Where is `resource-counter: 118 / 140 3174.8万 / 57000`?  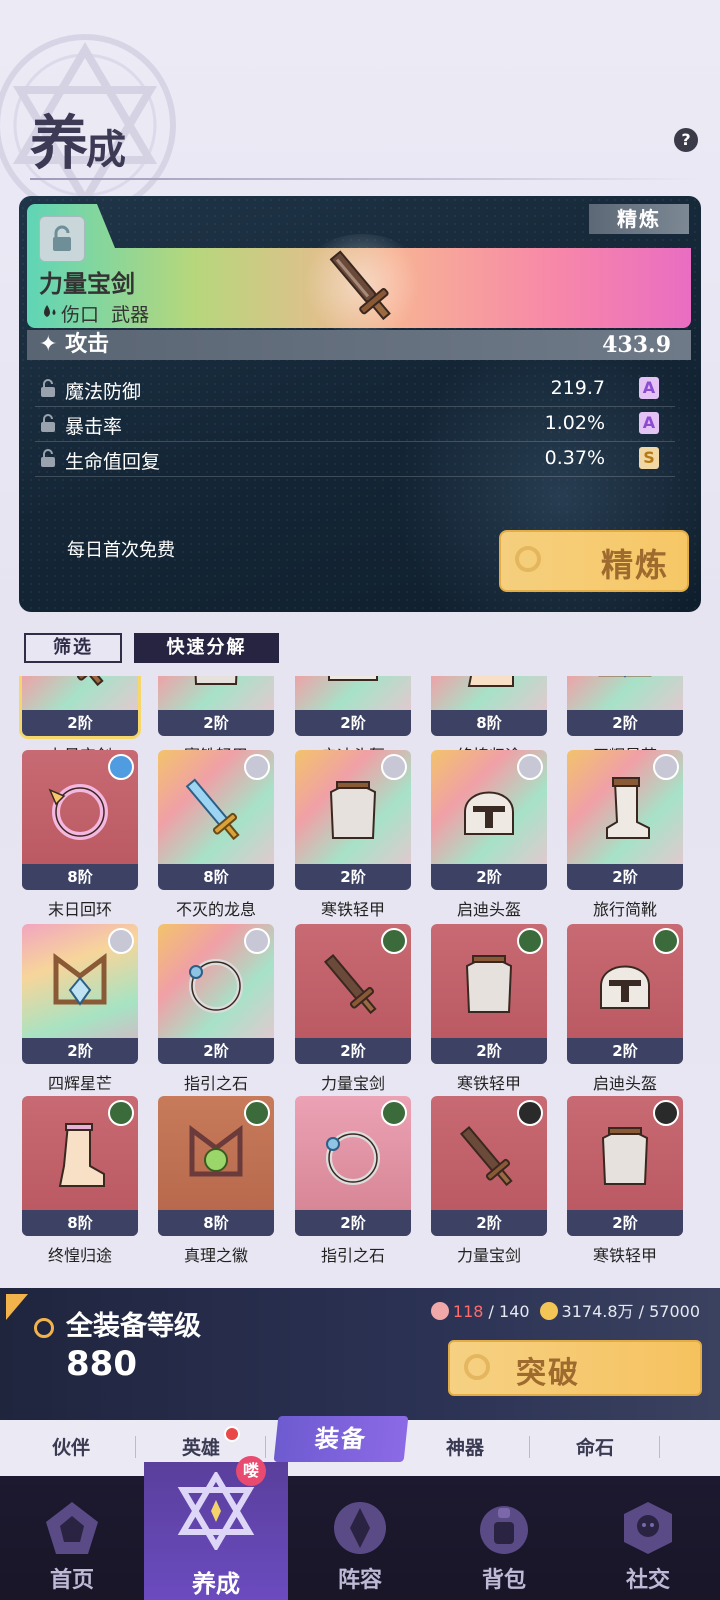
resource-counter: 118 / 140 3174.8万 / 57000 is located at coordinates (565, 1310).